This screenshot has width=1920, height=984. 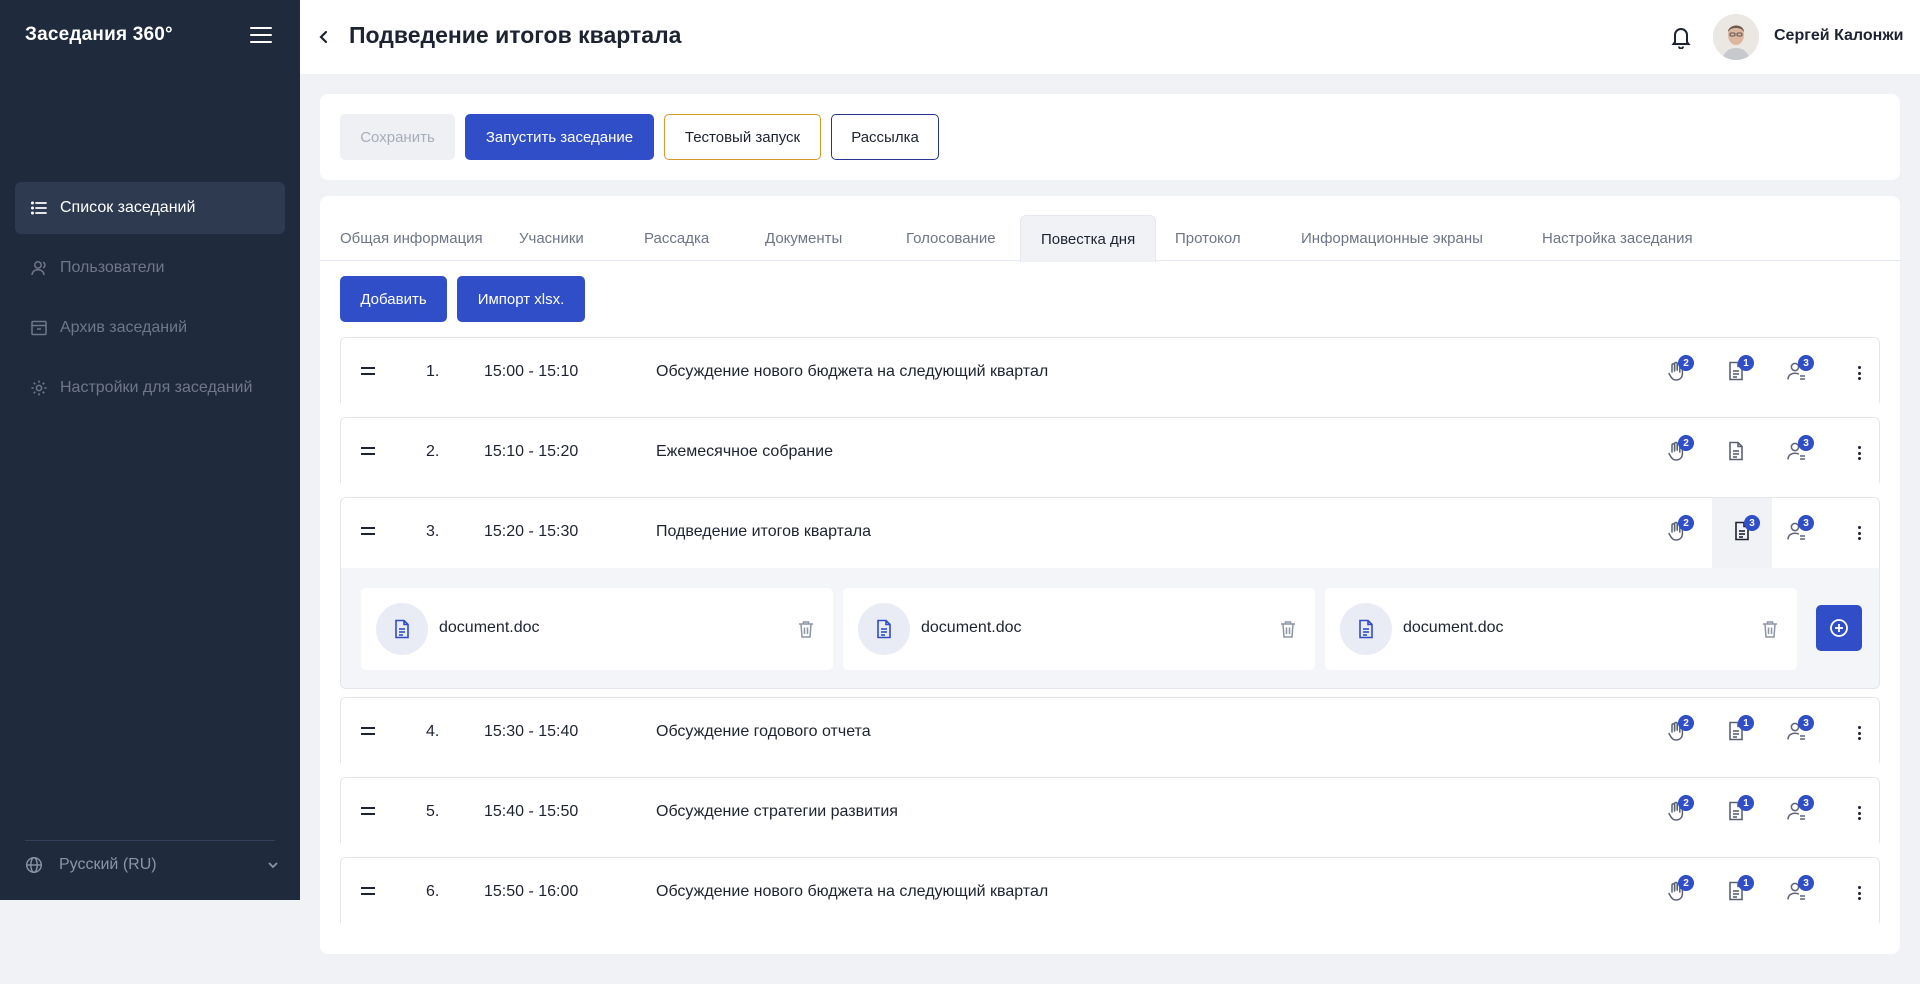 I want to click on language-select: Русский (RU), so click(x=152, y=865).